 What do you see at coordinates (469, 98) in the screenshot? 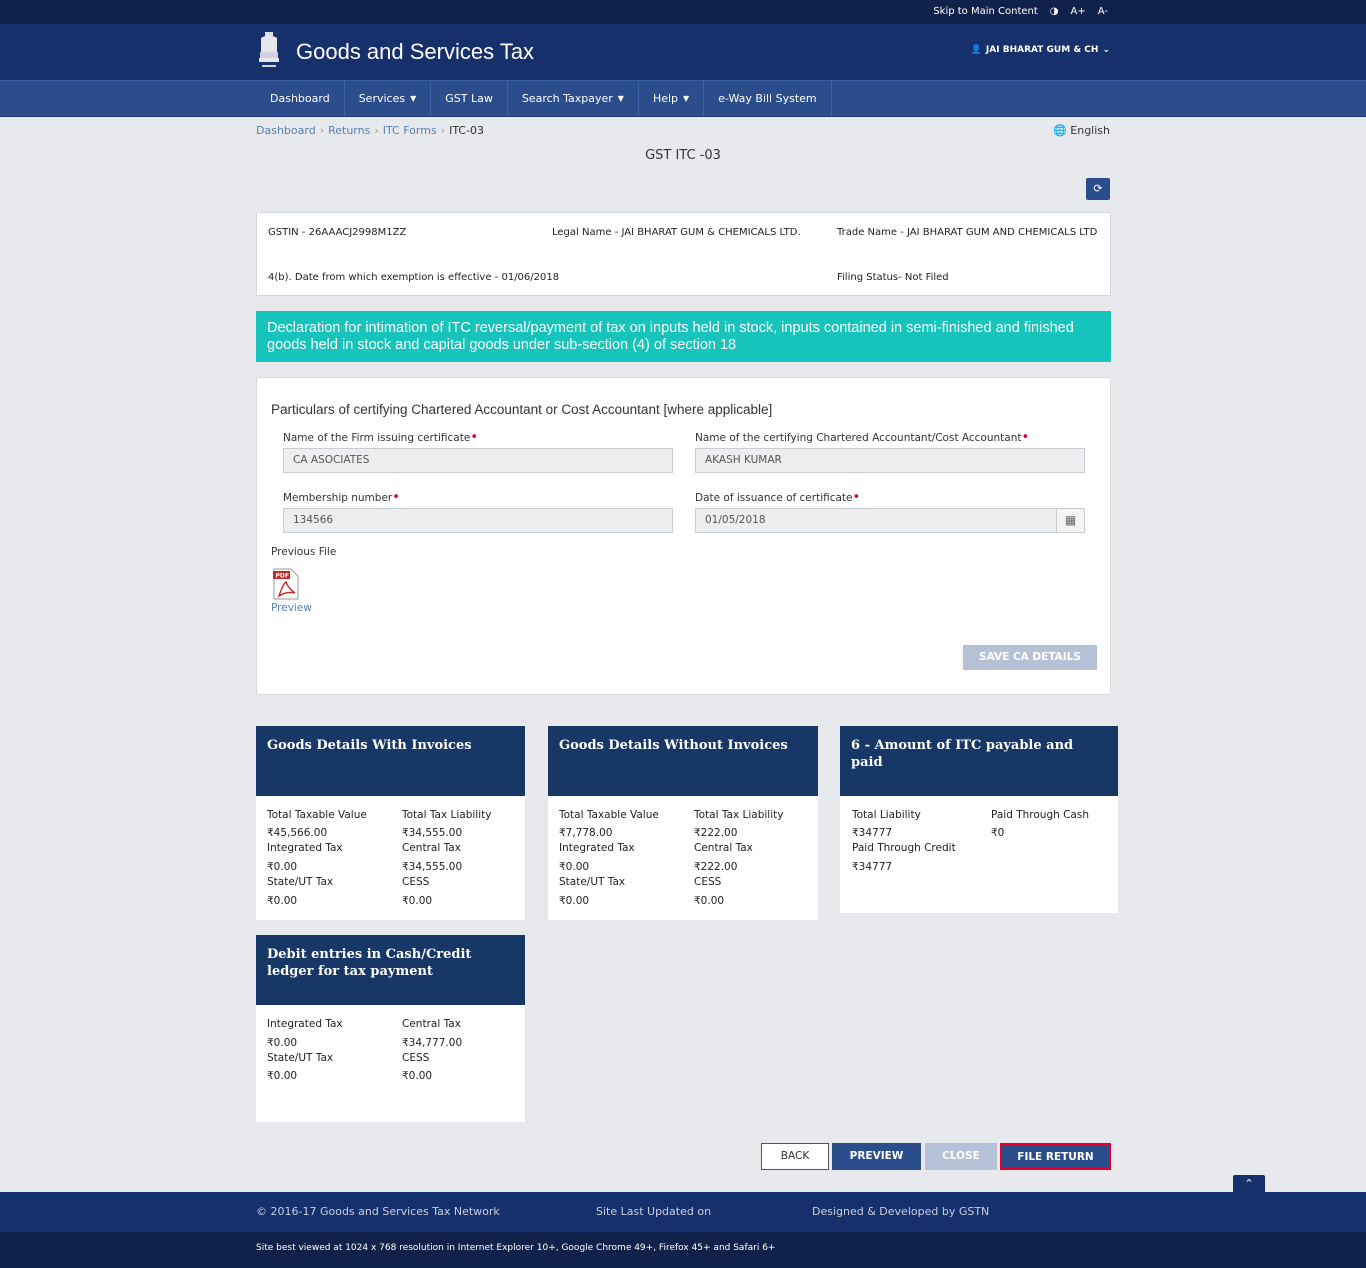
I see `nav-gst-law: GST Law` at bounding box center [469, 98].